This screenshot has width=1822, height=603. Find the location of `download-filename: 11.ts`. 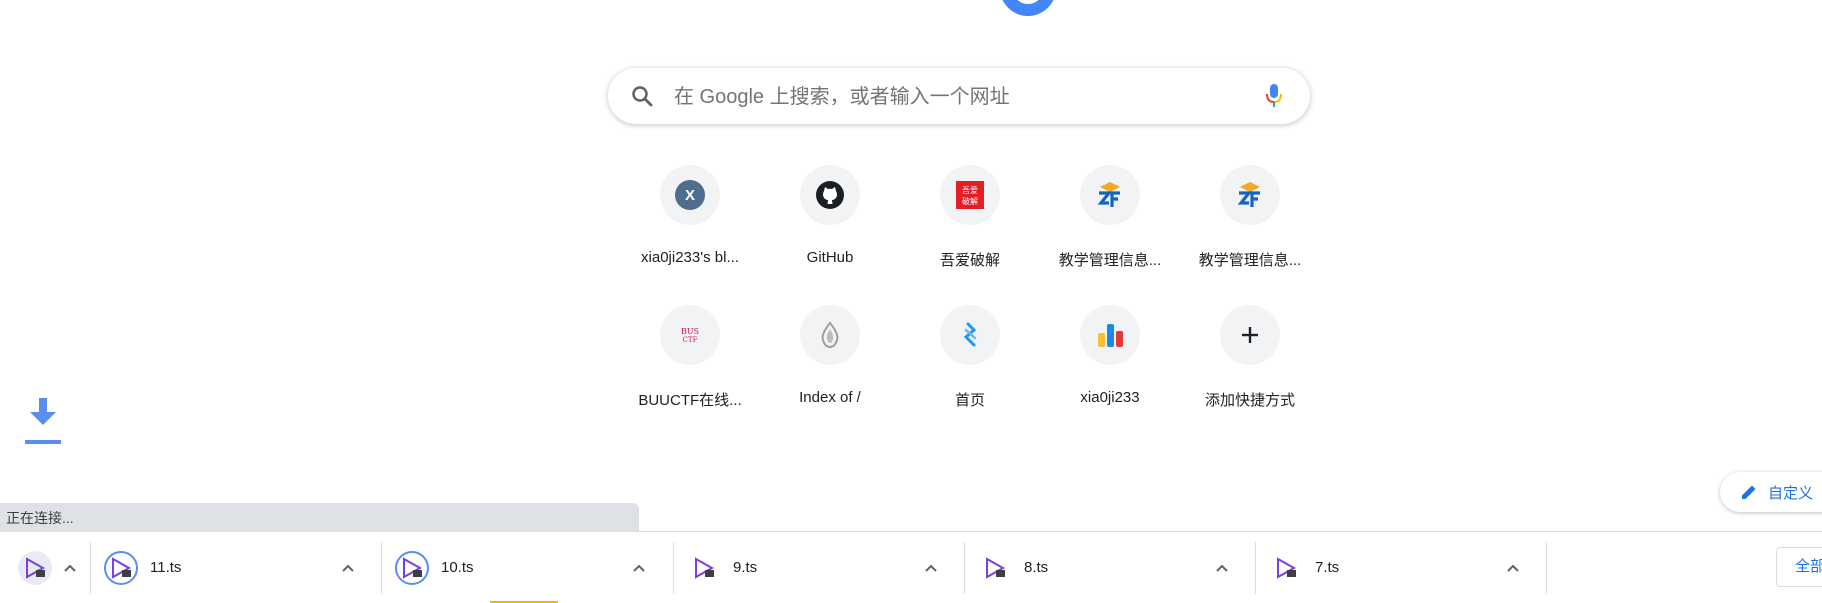

download-filename: 11.ts is located at coordinates (166, 567).